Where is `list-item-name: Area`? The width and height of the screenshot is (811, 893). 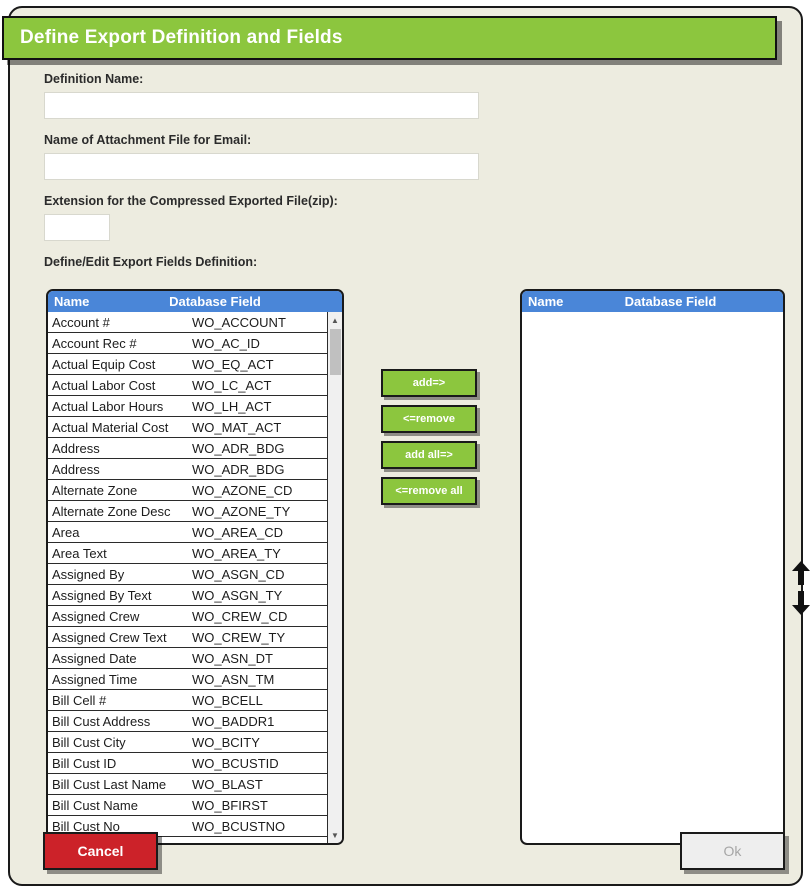 list-item-name: Area is located at coordinates (66, 532).